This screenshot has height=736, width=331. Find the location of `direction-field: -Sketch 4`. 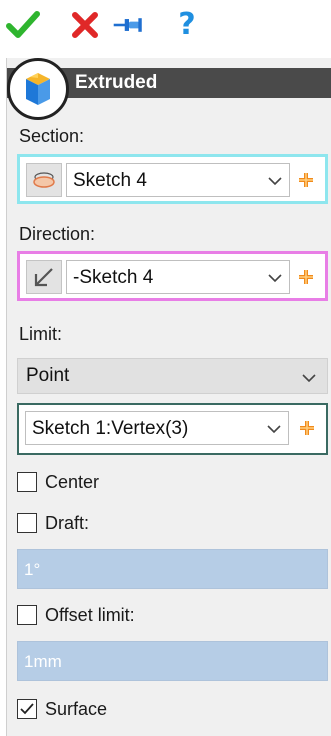

direction-field: -Sketch 4 is located at coordinates (172, 276).